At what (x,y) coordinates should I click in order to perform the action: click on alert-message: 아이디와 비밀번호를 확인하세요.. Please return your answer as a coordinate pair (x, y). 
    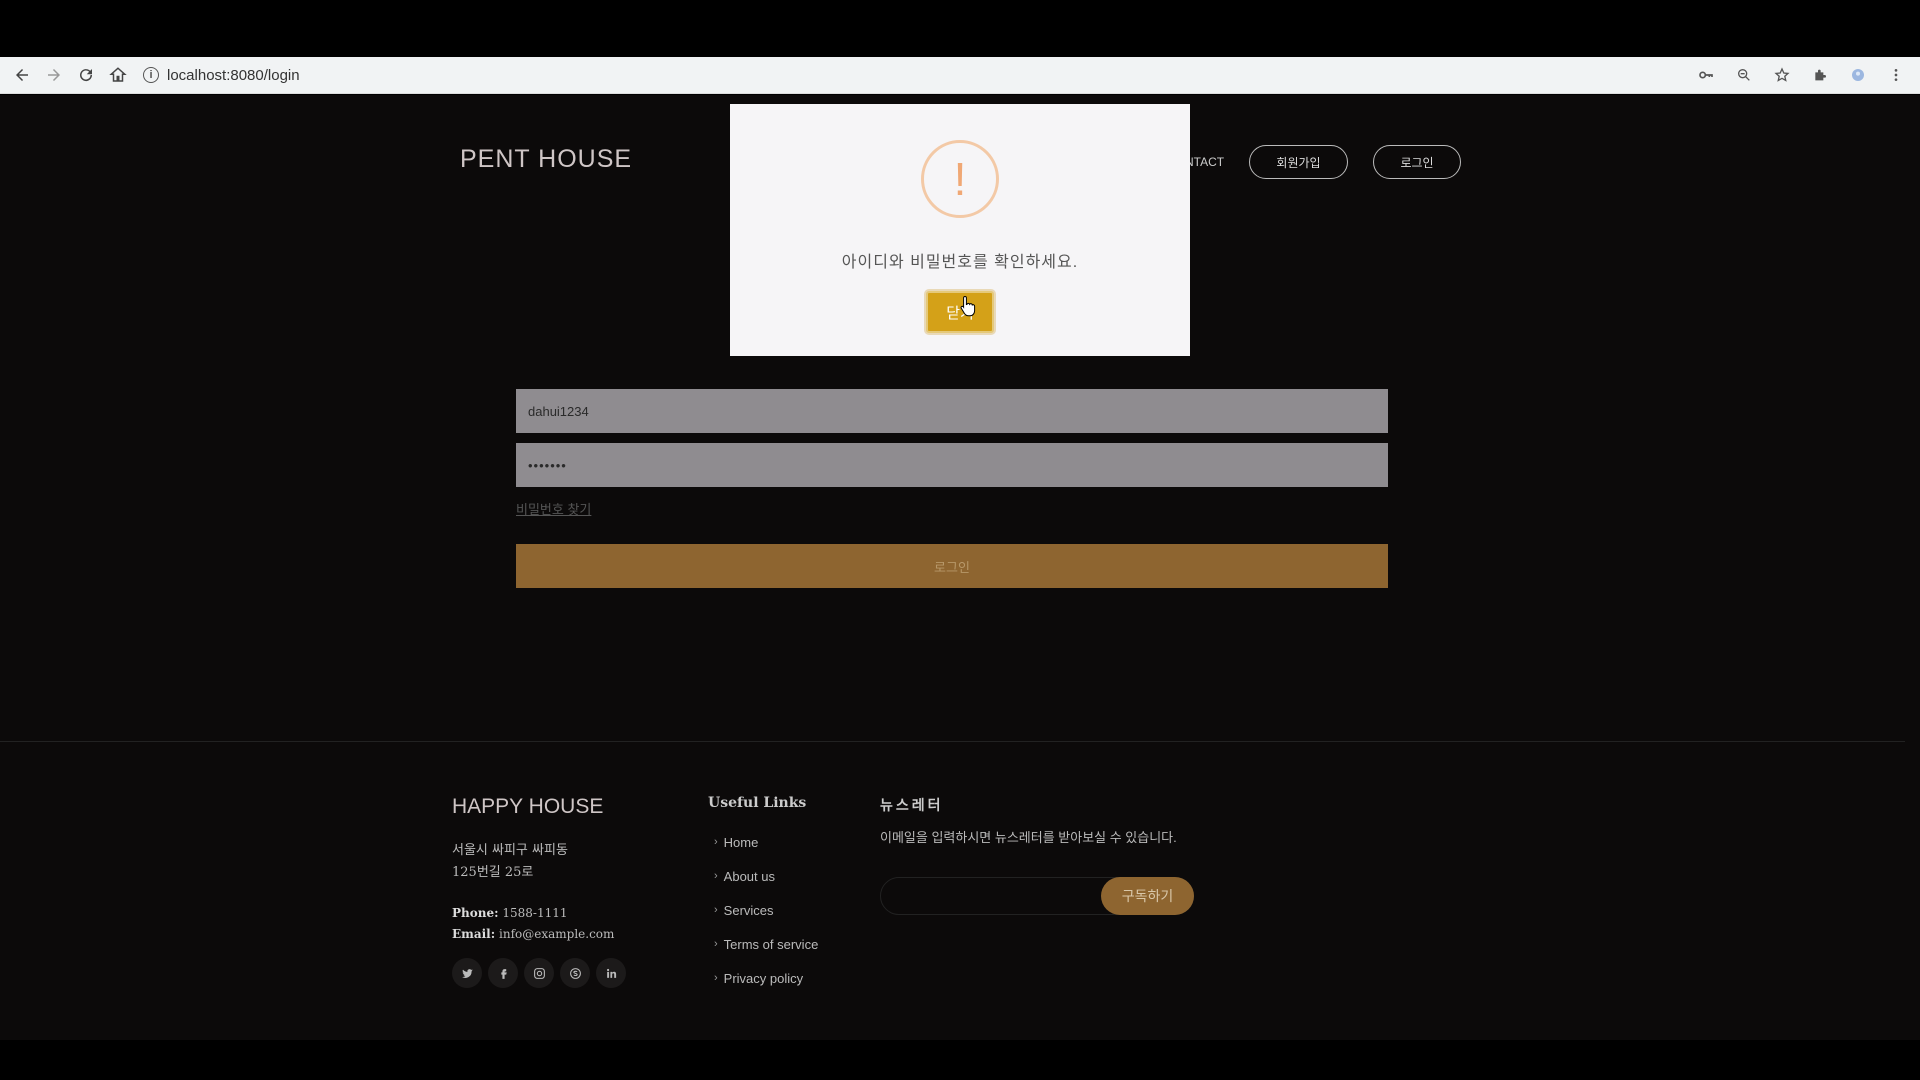
    Looking at the image, I should click on (960, 262).